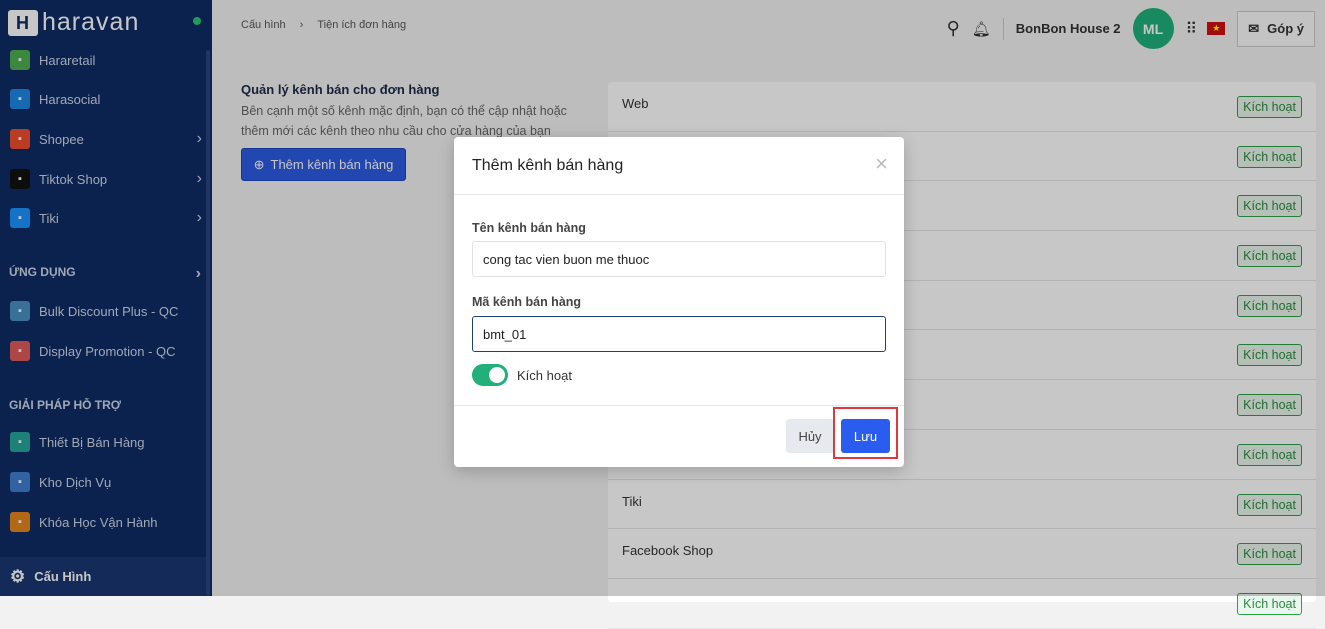  I want to click on modal-title: Thêm kênh bán hàng, so click(548, 165).